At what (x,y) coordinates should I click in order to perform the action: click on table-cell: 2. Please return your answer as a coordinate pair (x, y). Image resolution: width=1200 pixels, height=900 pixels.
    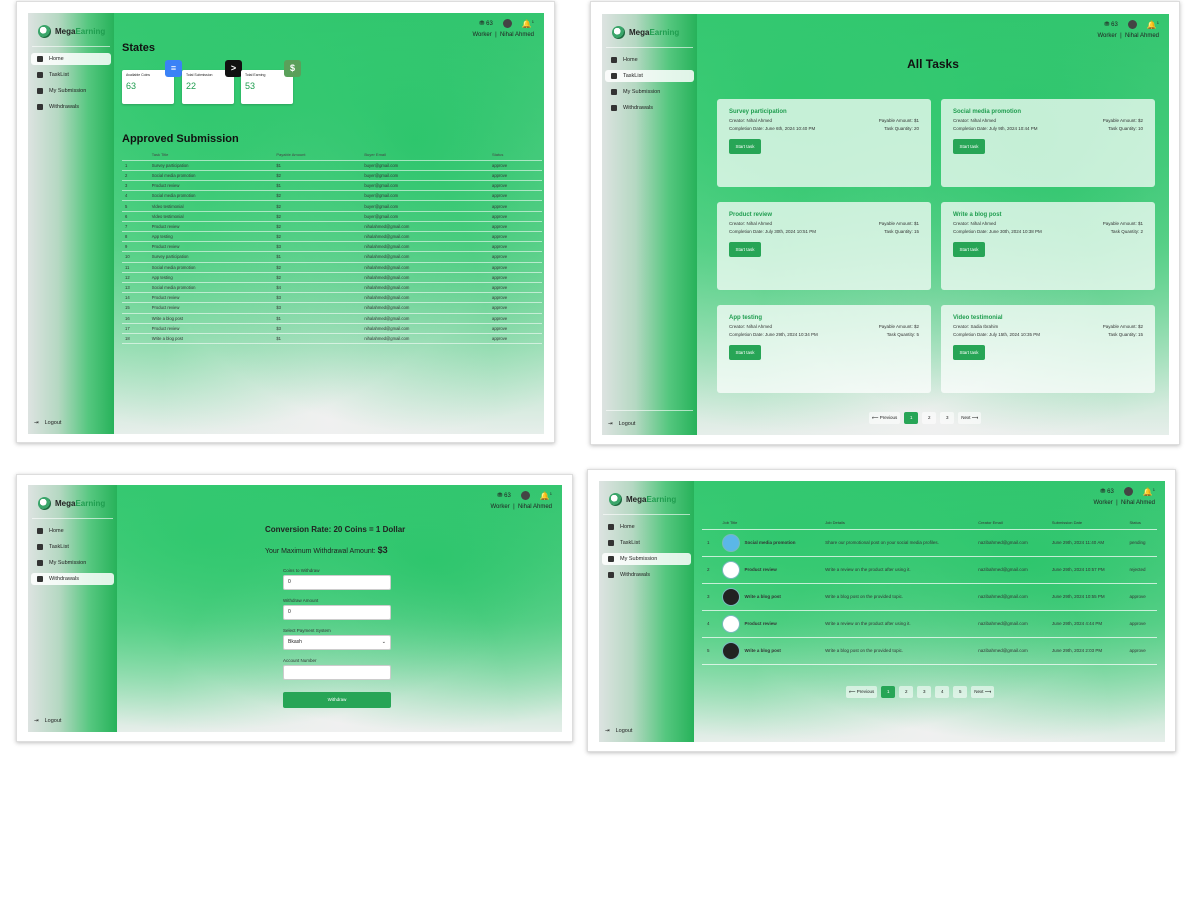
    Looking at the image, I should click on (710, 570).